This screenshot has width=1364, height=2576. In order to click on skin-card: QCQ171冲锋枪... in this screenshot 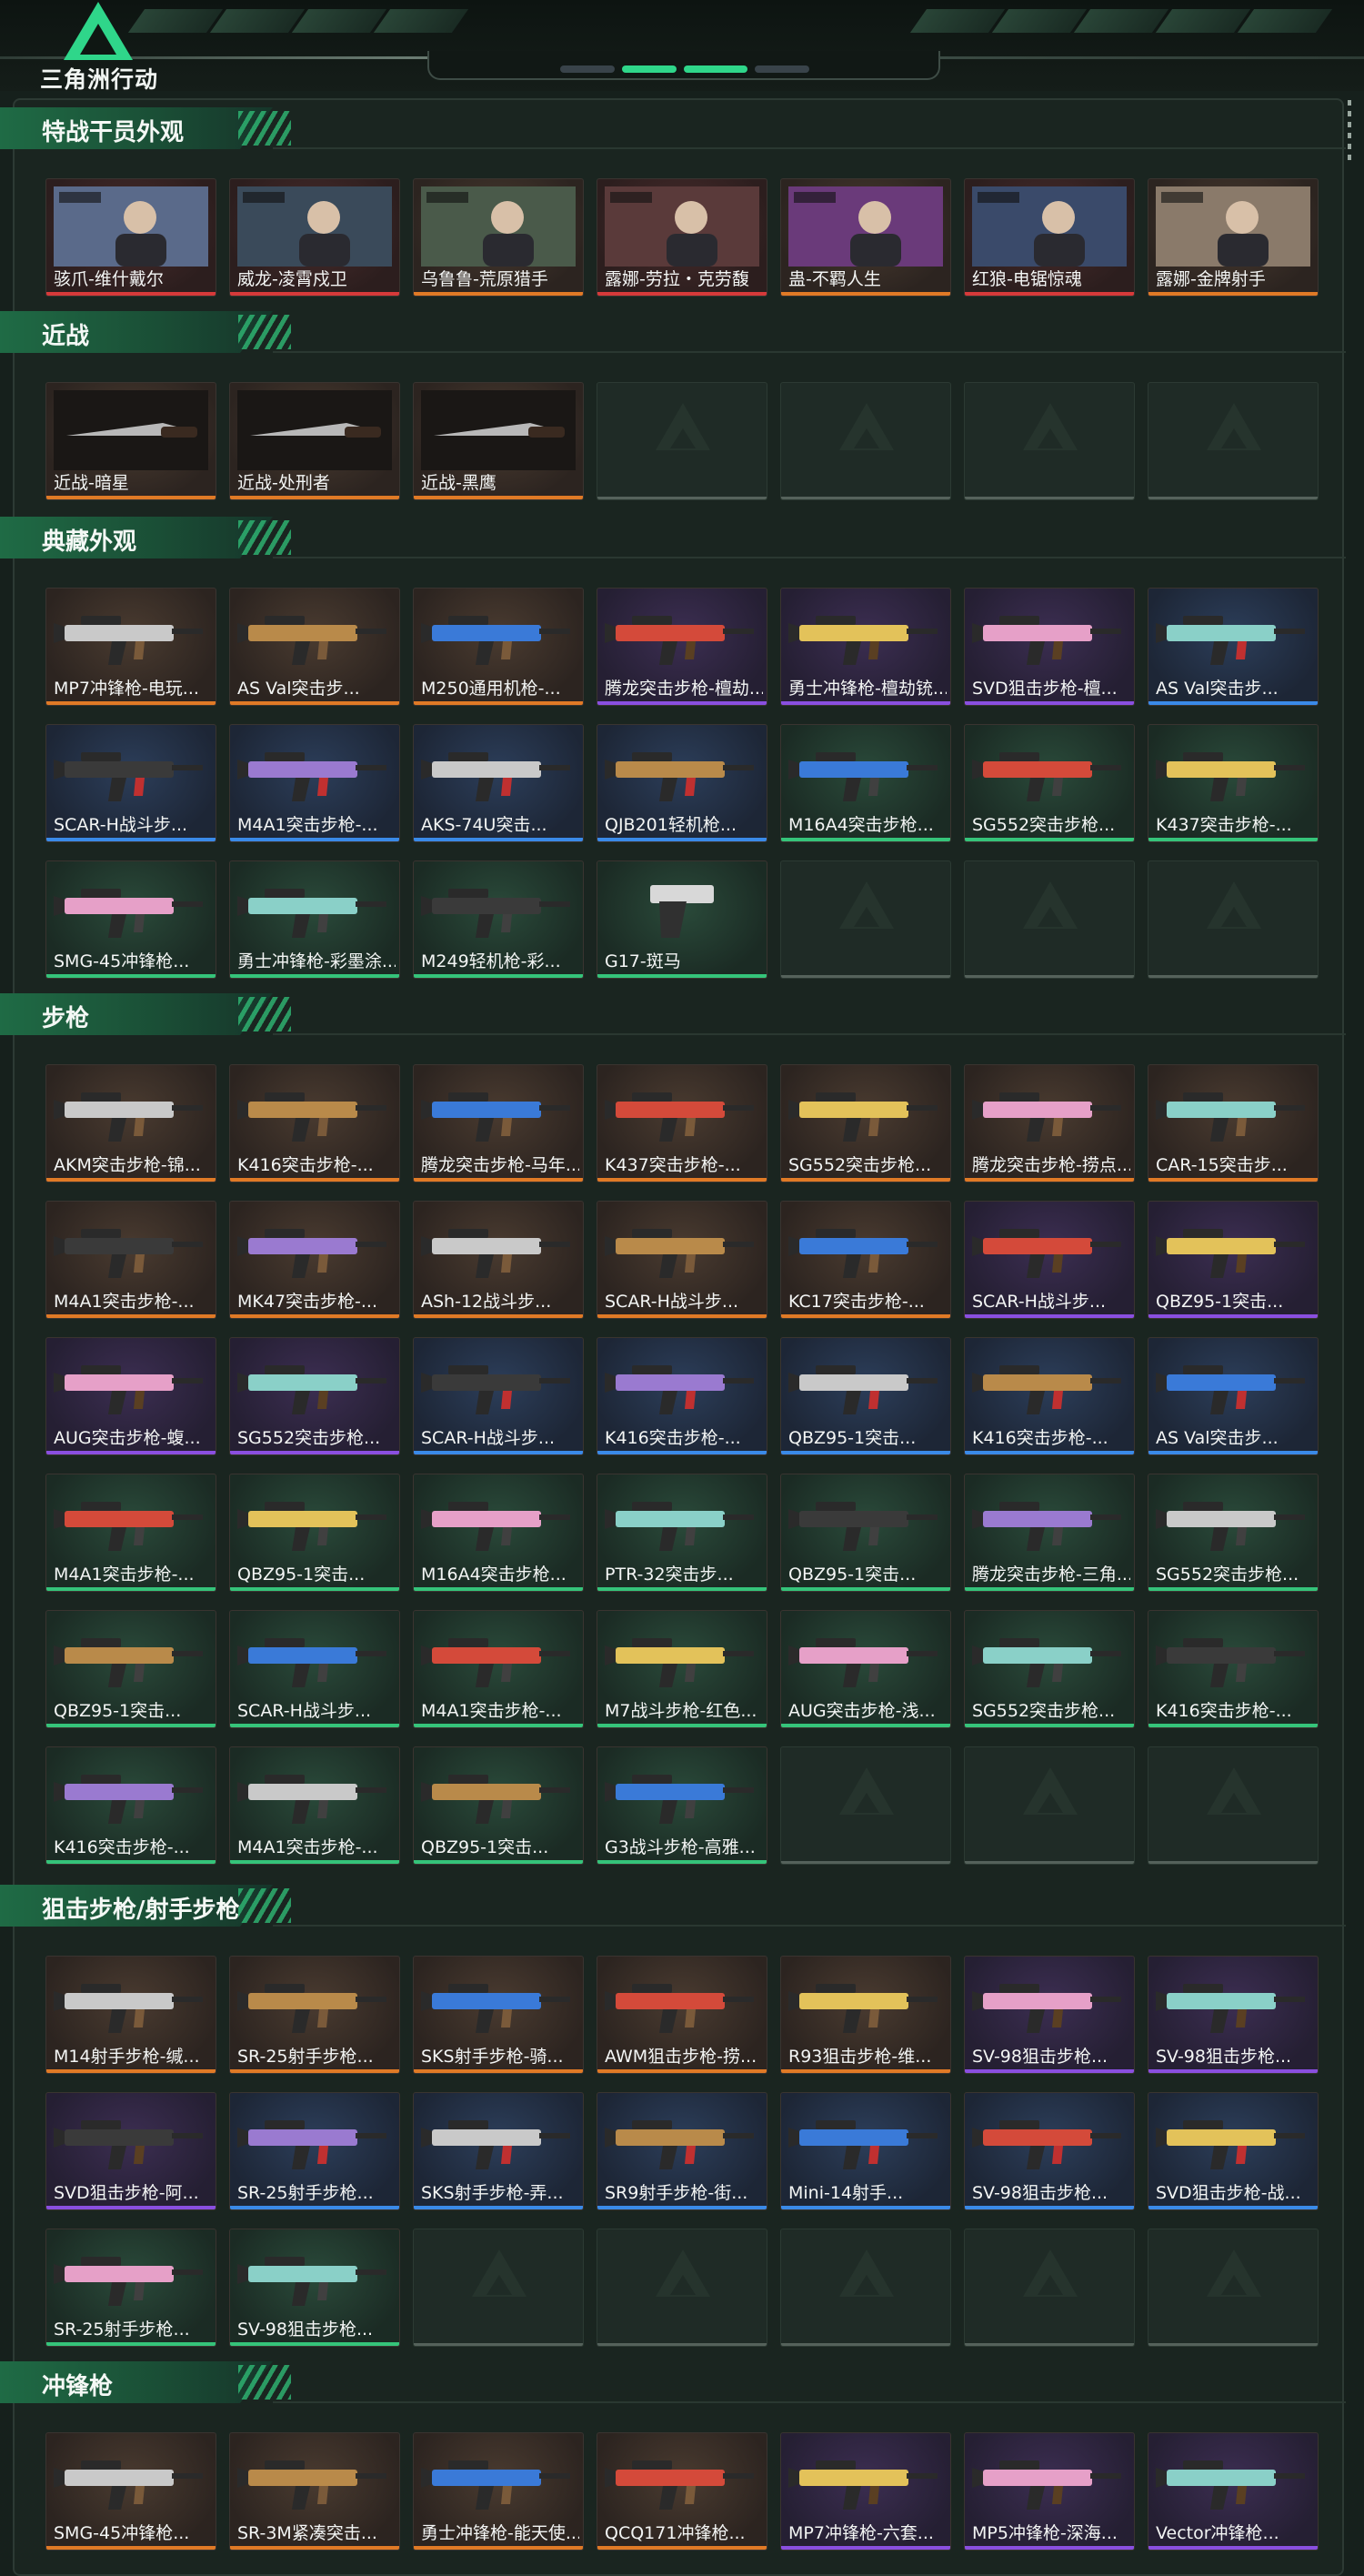, I will do `click(682, 2491)`.